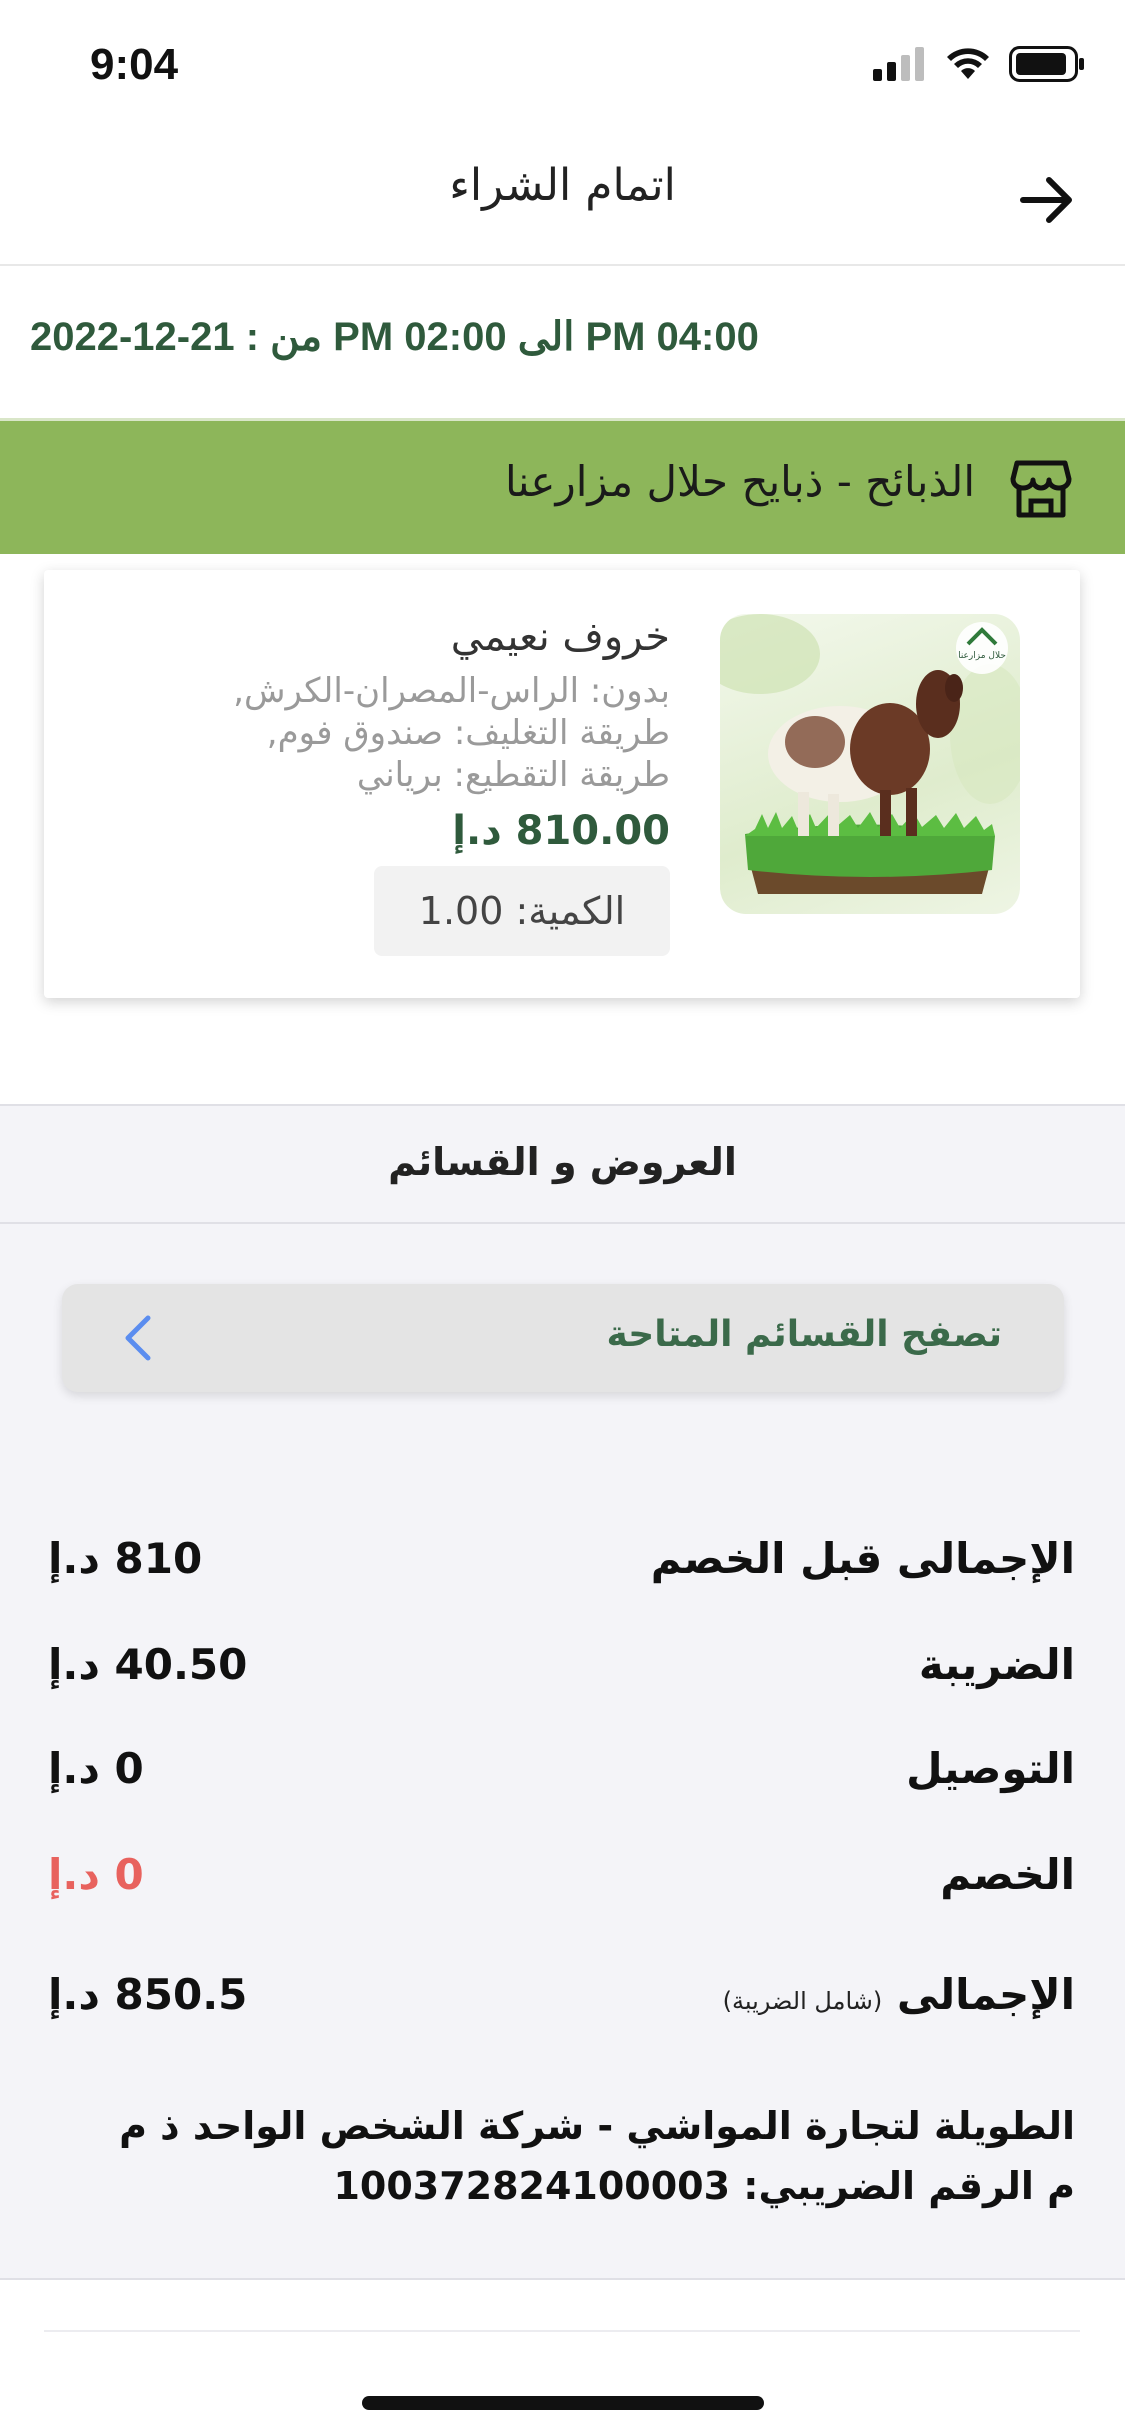 This screenshot has height=2436, width=1125. I want to click on browse-coupons-button: تصفح القسائم المتاحة, so click(563, 1338).